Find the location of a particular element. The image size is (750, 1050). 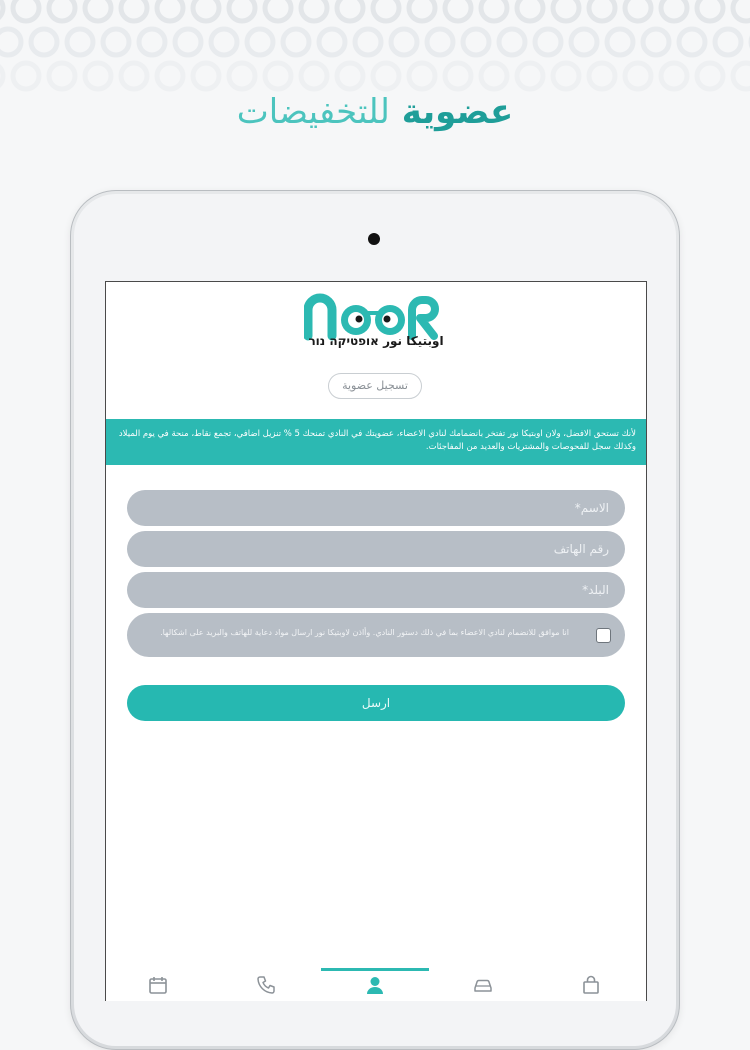

tablet-camera is located at coordinates (374, 239).